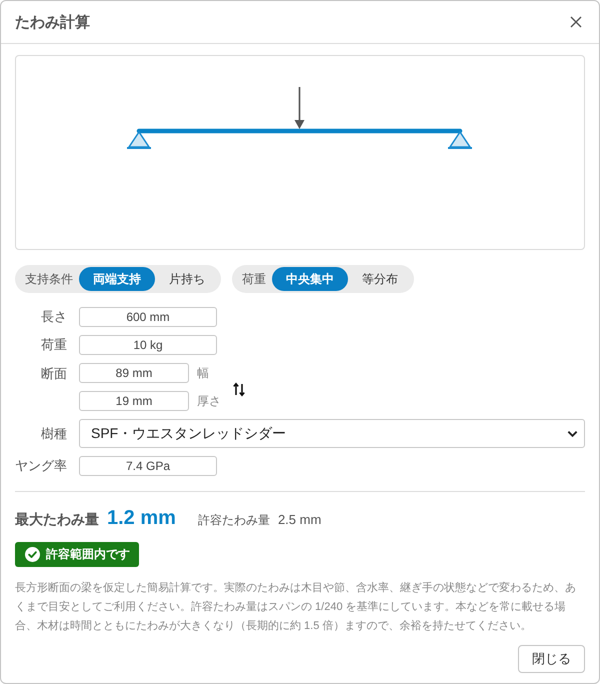  Describe the element at coordinates (551, 659) in the screenshot. I see `close-dialog-button: 閉じる` at that location.